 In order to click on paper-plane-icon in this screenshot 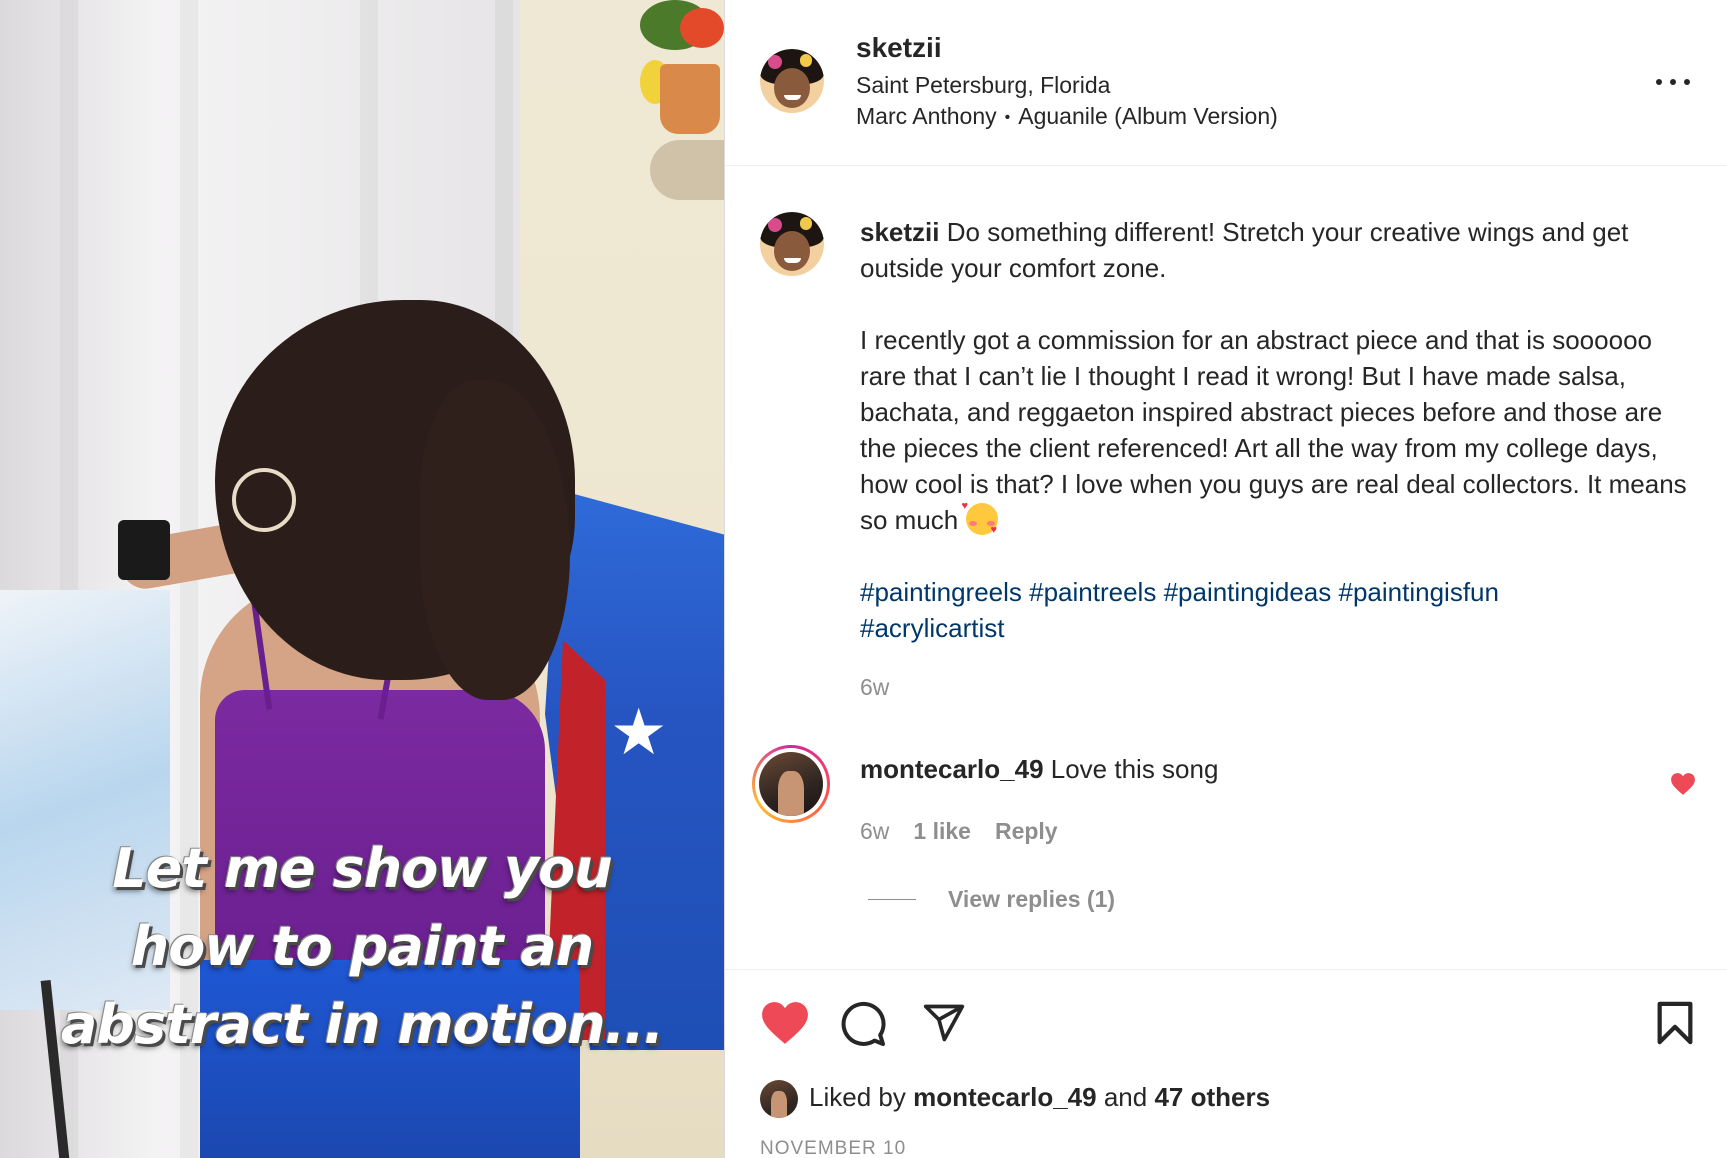, I will do `click(944, 1023)`.